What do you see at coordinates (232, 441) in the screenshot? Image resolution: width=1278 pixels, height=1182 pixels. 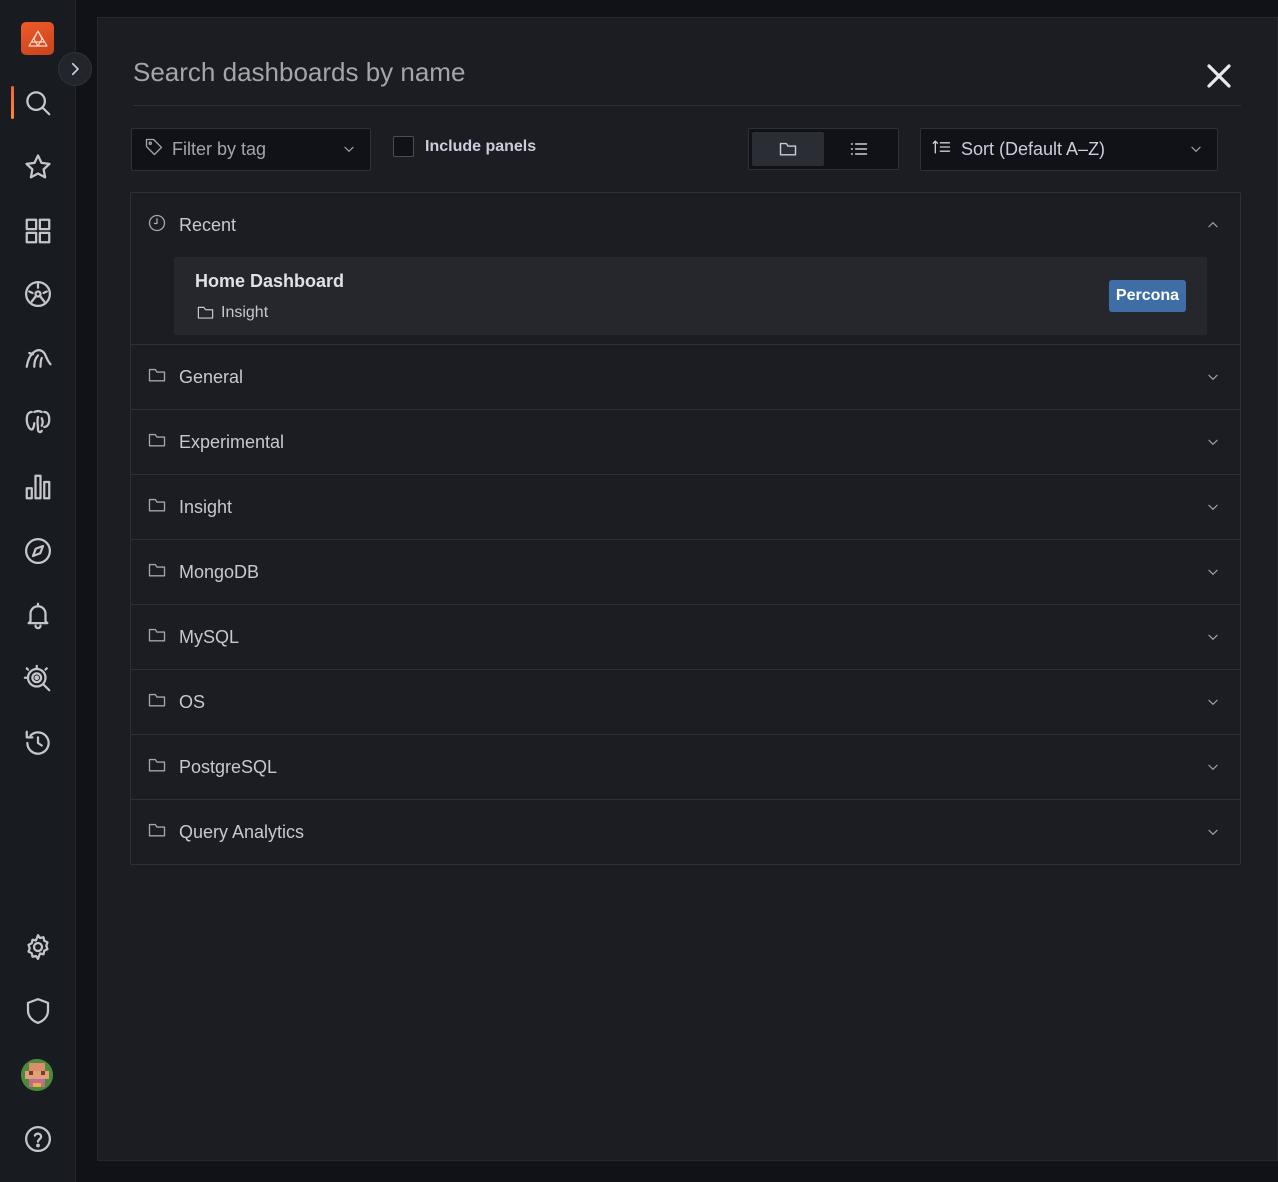 I see `folder-title: Experimental` at bounding box center [232, 441].